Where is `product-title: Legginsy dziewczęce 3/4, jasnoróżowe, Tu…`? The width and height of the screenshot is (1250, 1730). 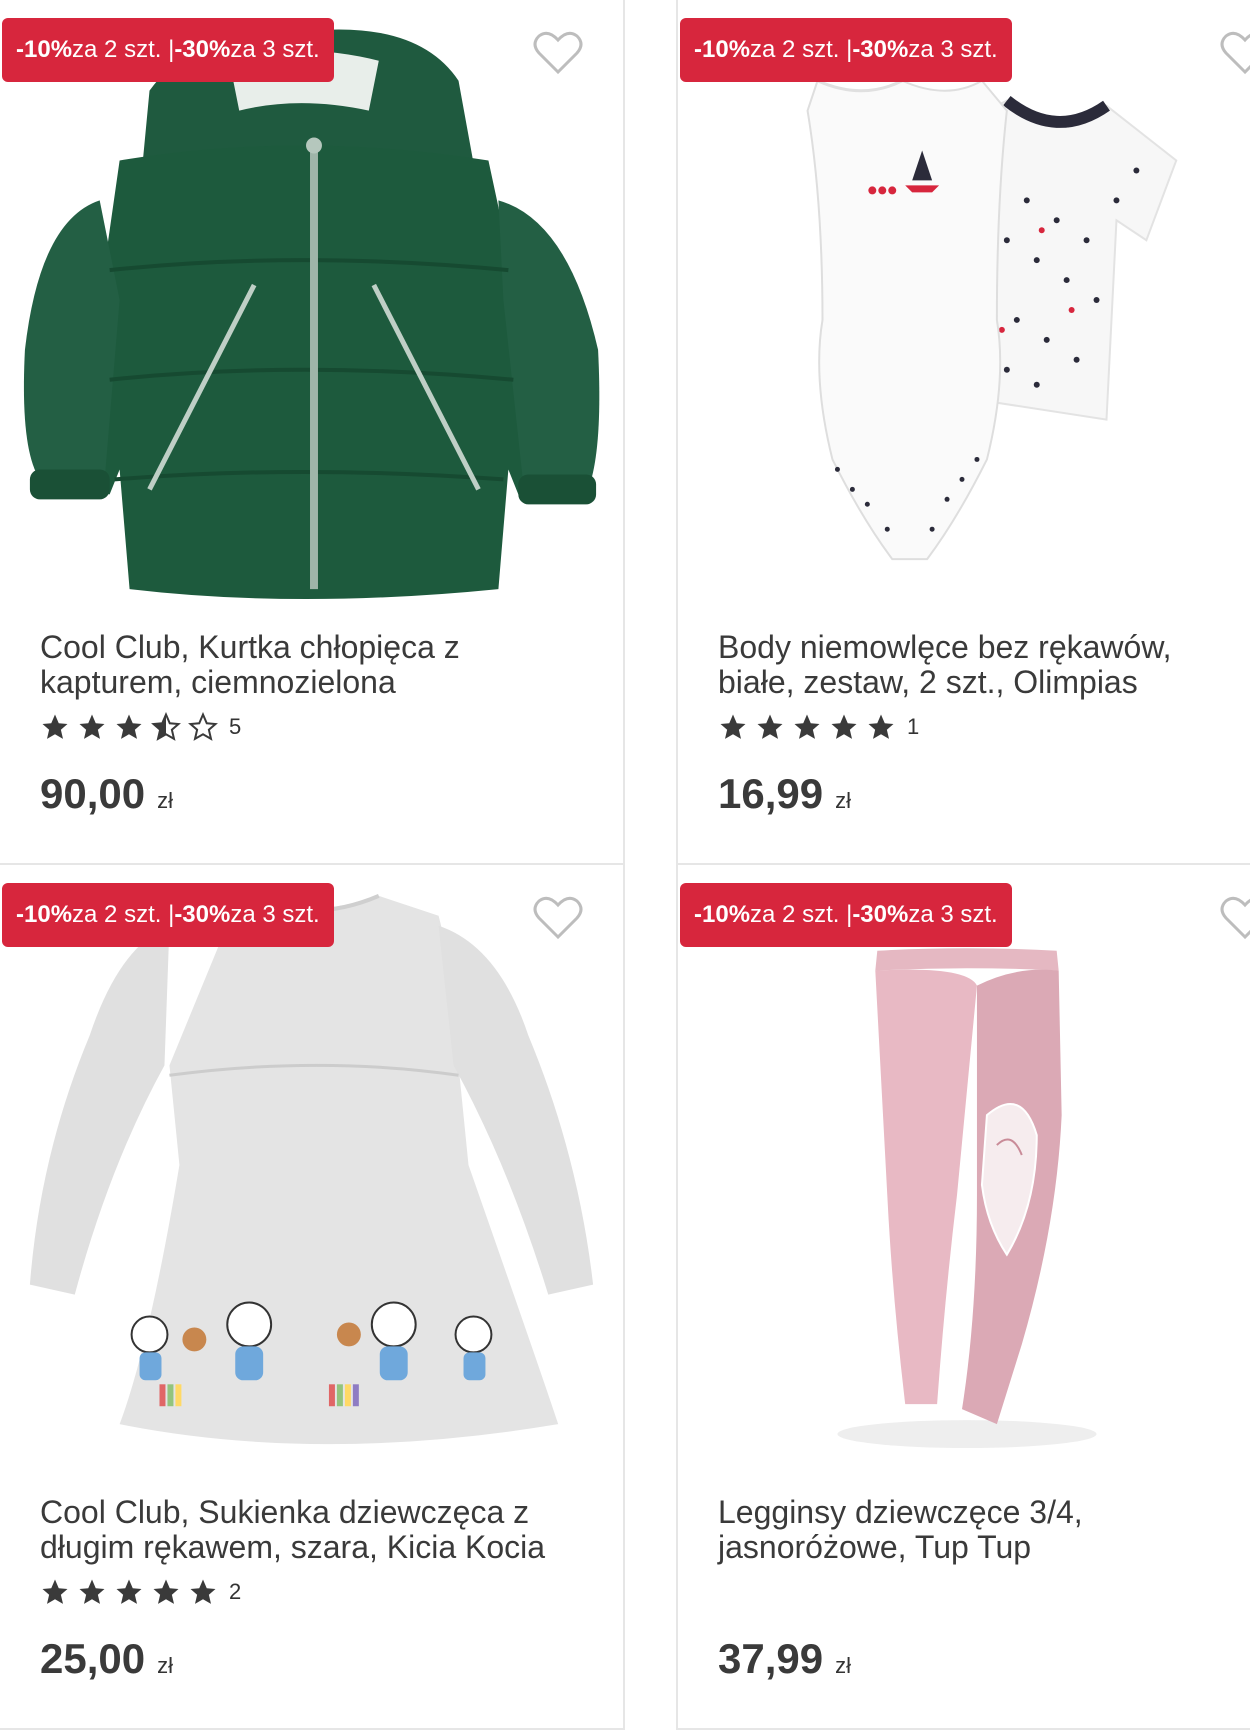 product-title: Legginsy dziewczęce 3/4, jasnoróżowe, Tu… is located at coordinates (968, 1530).